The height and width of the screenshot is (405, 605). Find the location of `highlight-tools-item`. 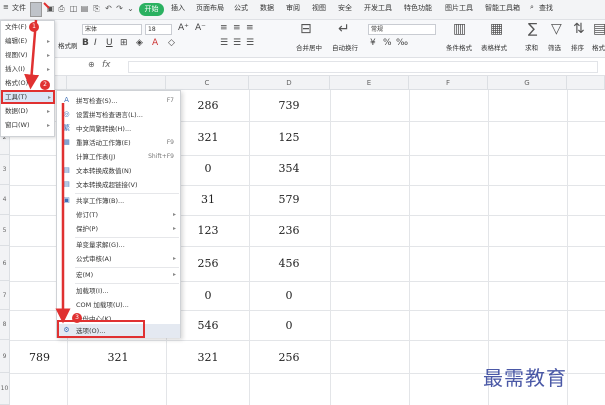

highlight-tools-item is located at coordinates (28, 97).